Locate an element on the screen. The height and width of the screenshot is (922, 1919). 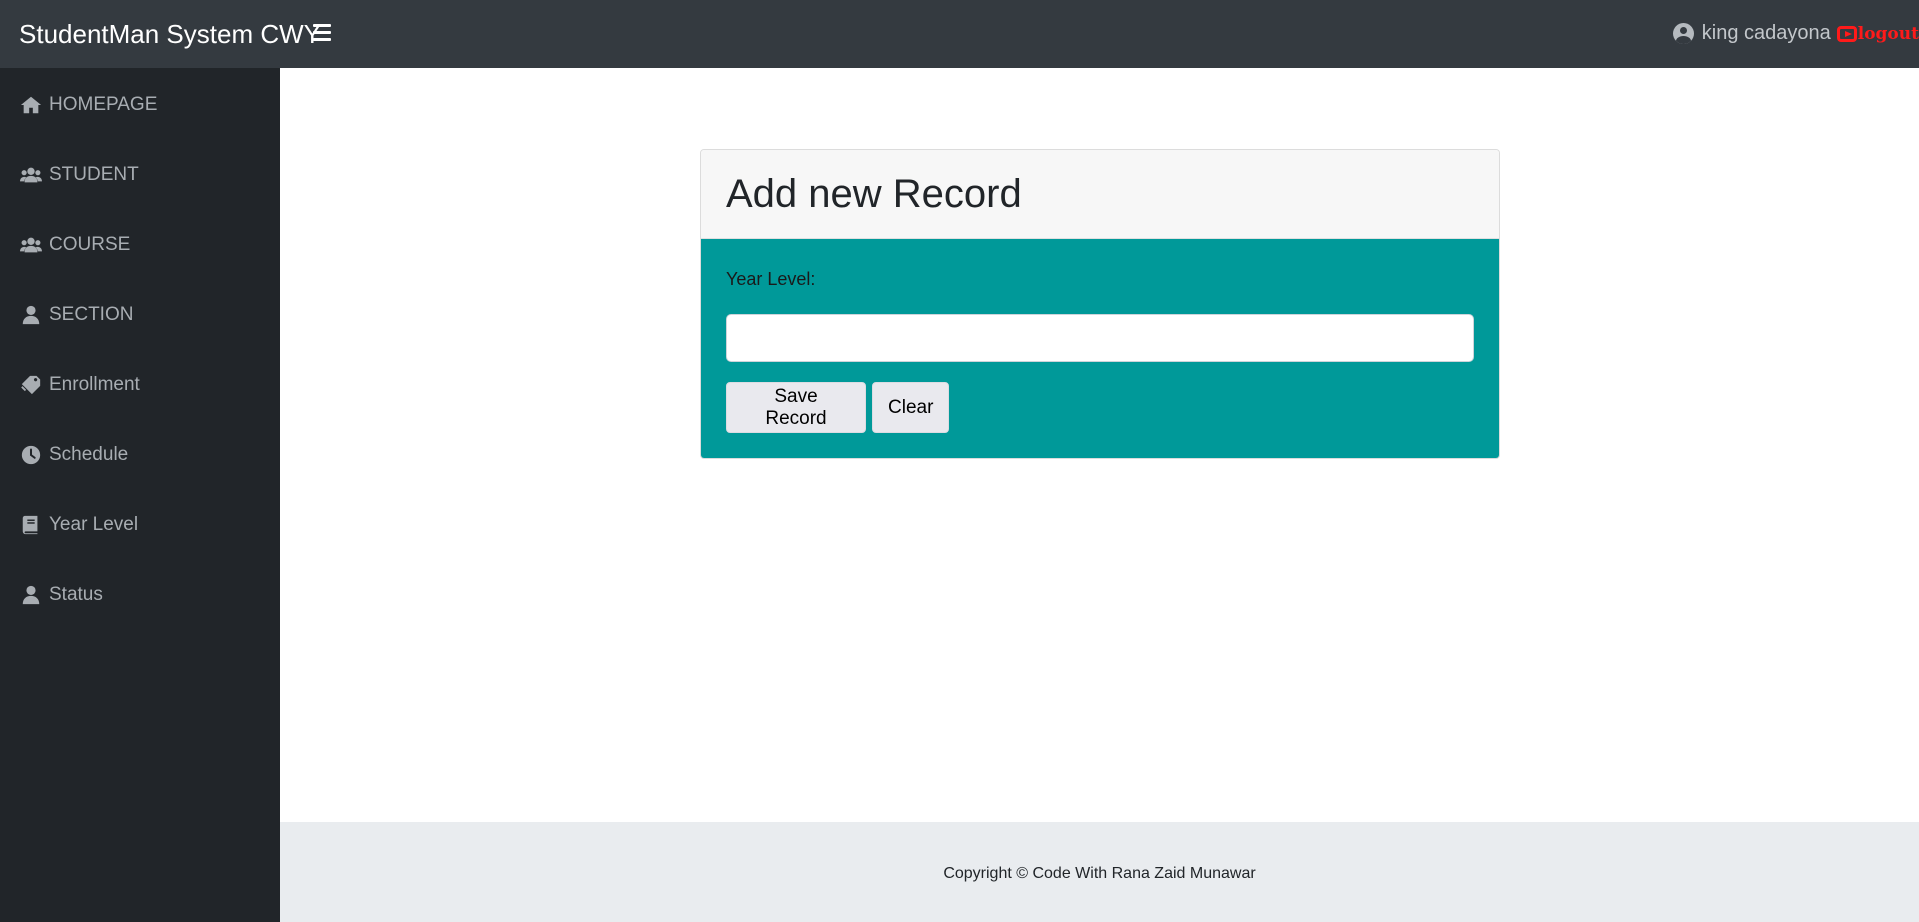
copyright-text: Copyright © Code With Rana Zaid Munawar is located at coordinates (1099, 873).